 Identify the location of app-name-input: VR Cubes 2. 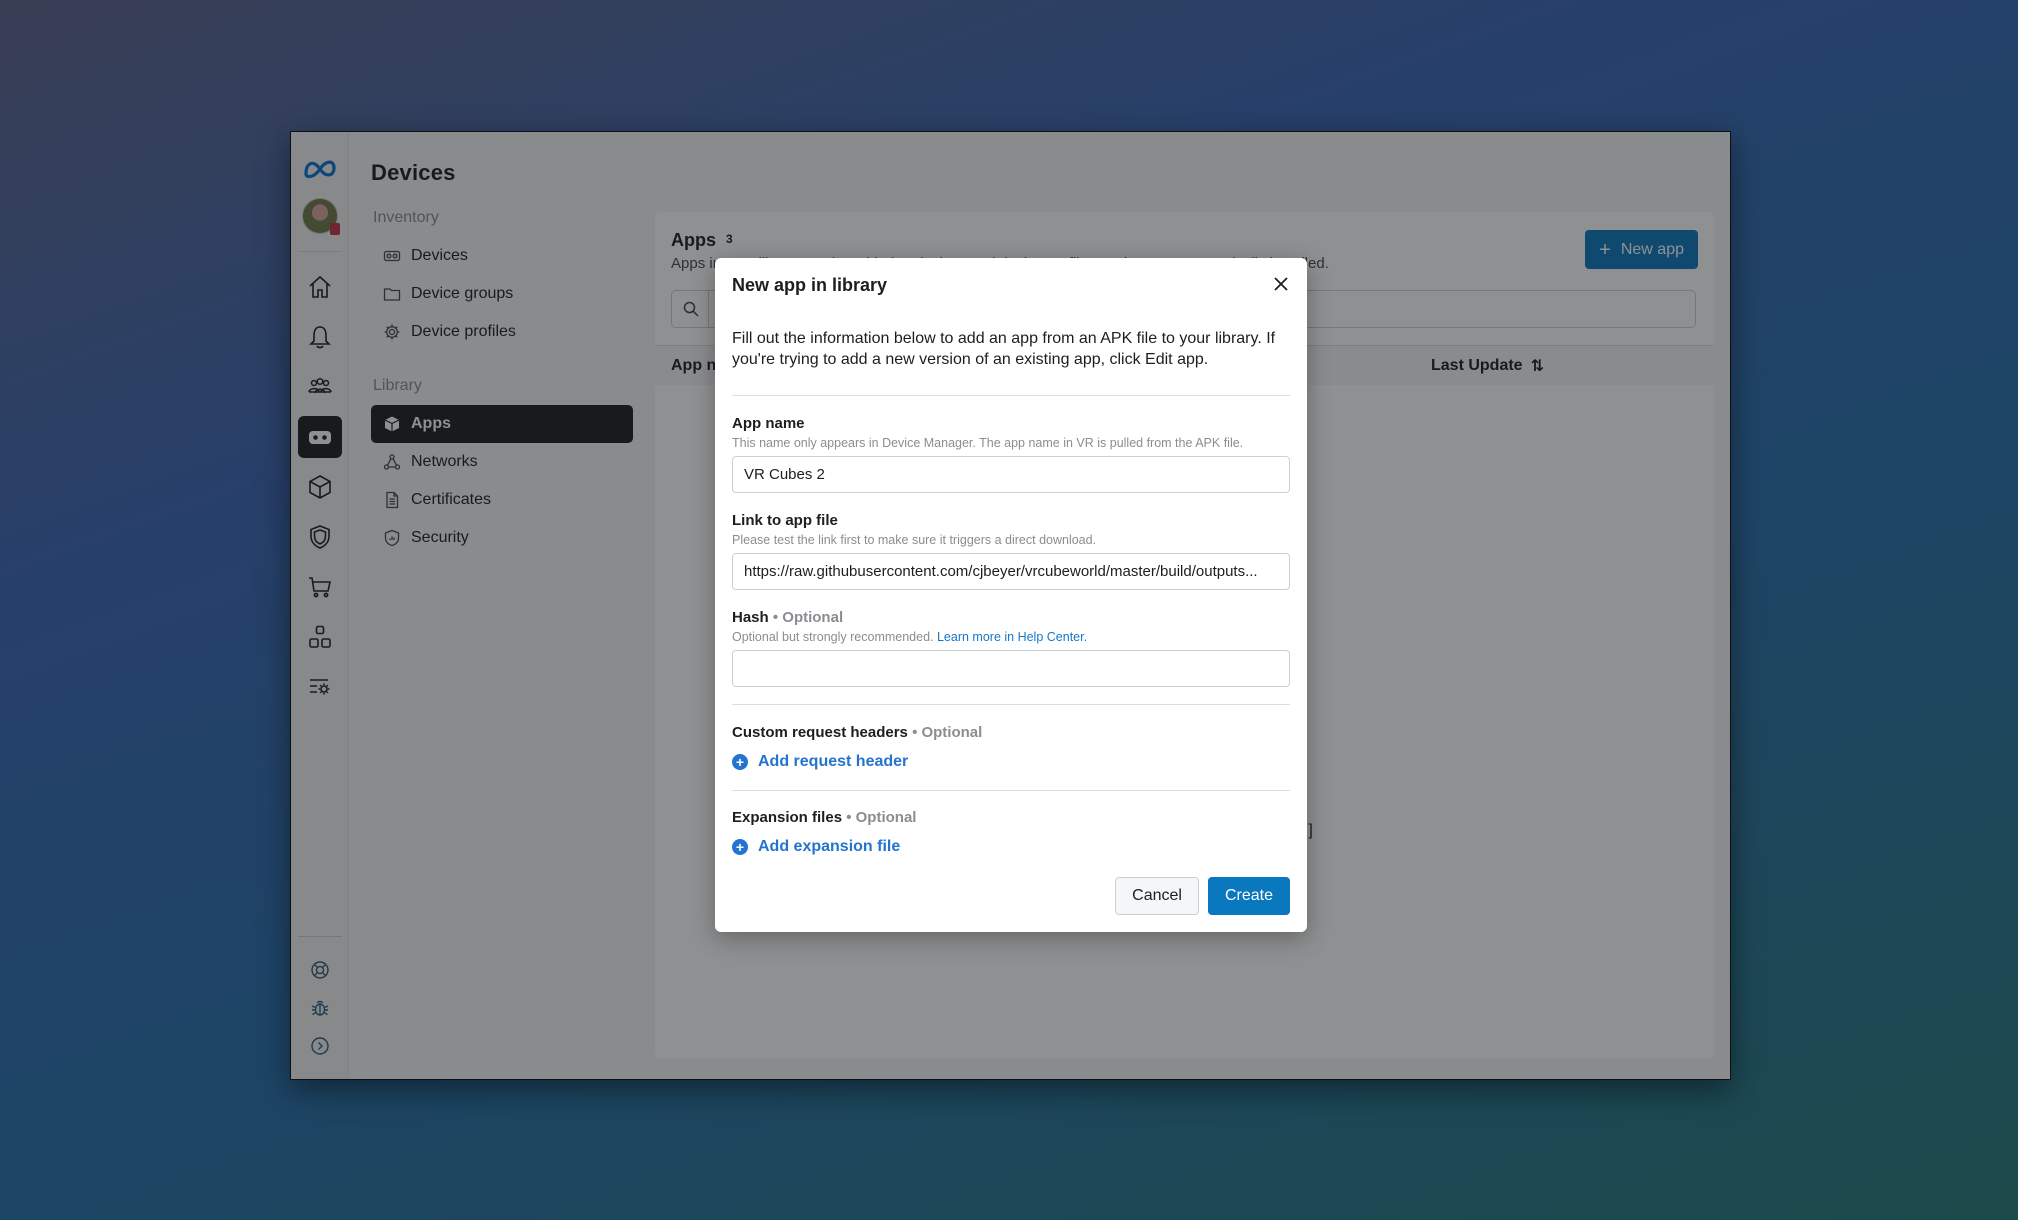
(1011, 474).